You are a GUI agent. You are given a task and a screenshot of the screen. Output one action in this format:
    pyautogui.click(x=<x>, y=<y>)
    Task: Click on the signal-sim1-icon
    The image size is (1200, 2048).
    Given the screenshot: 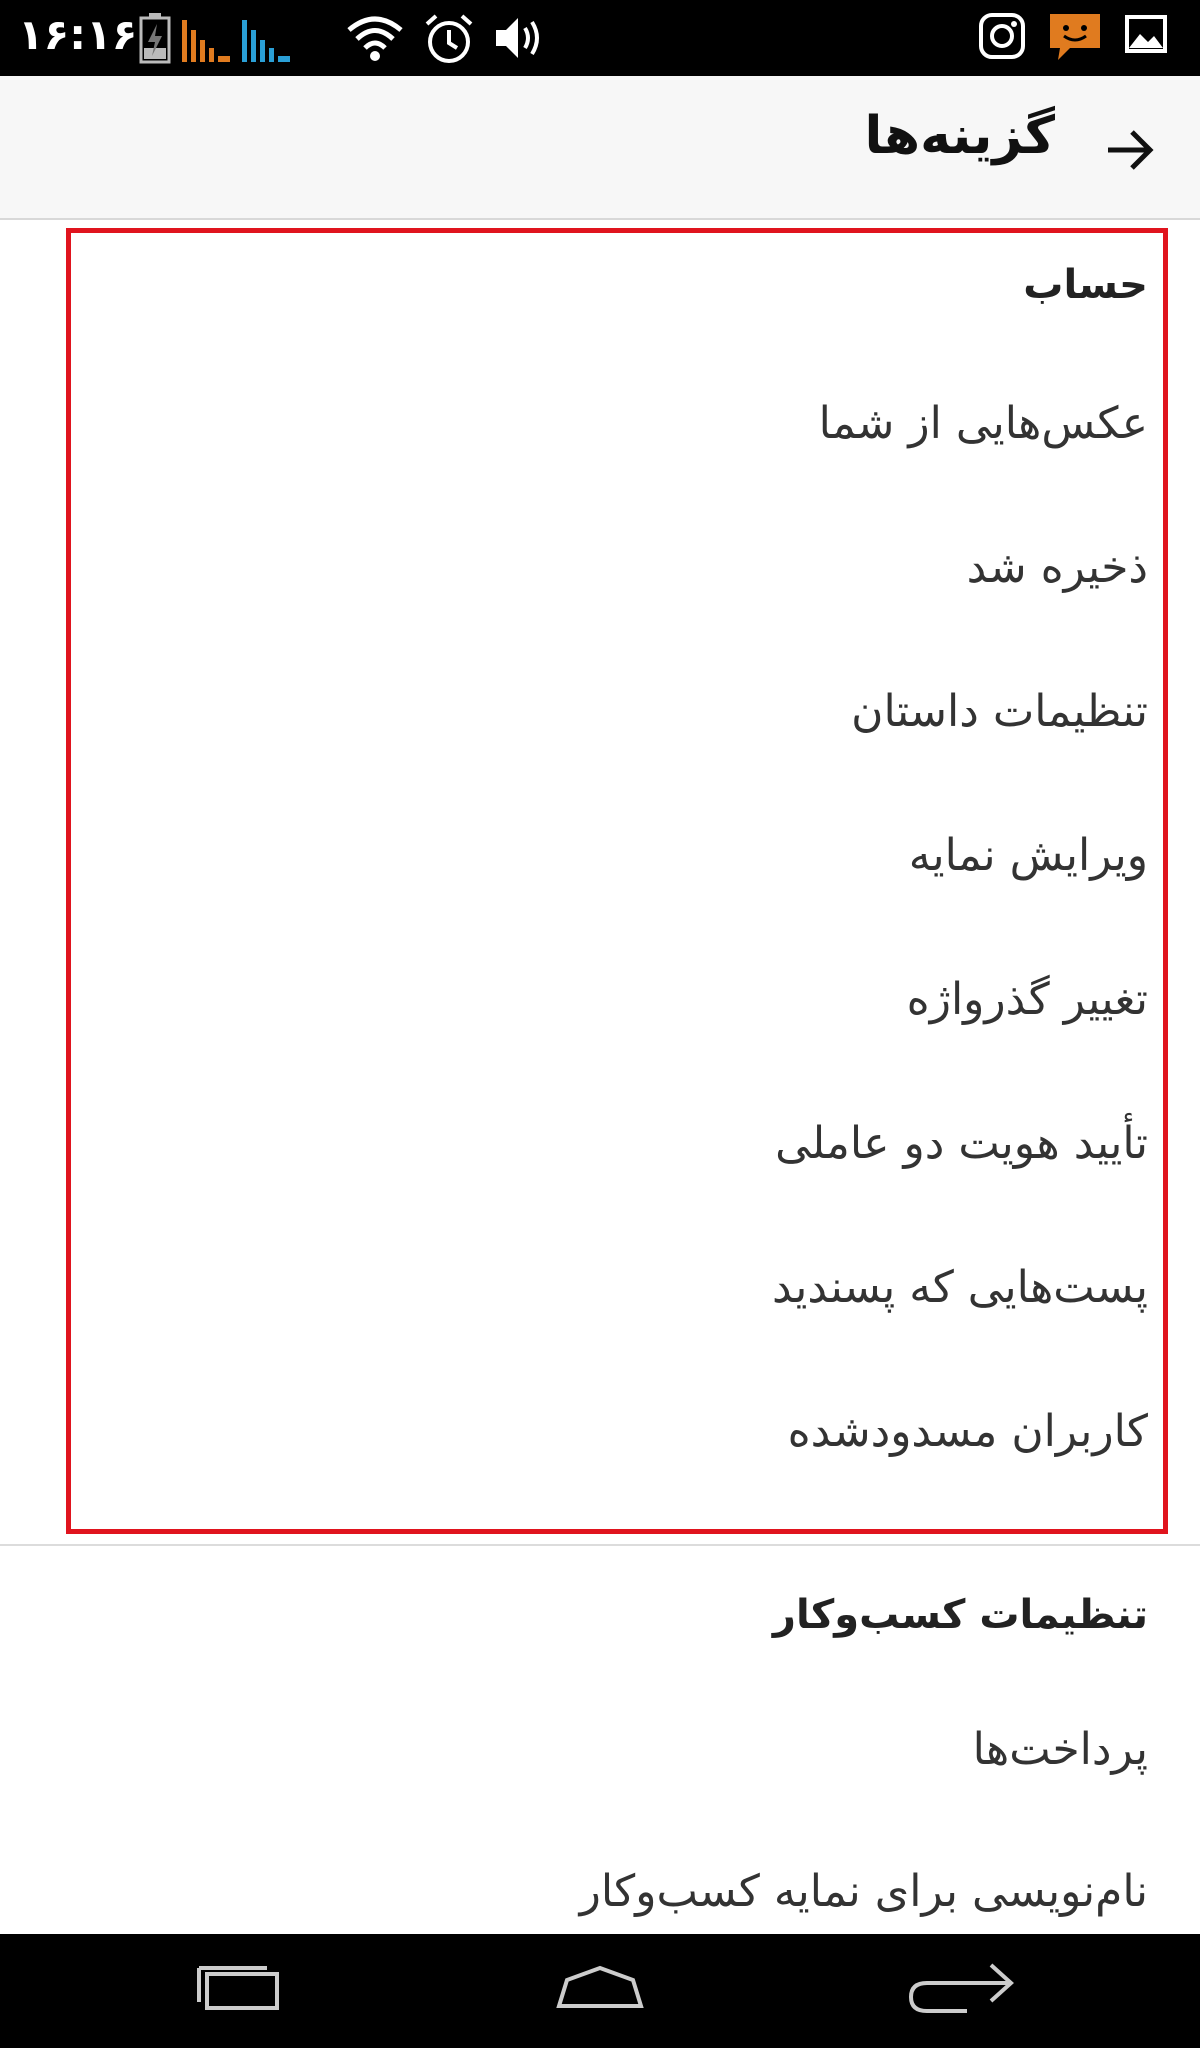 What is the action you would take?
    pyautogui.click(x=206, y=40)
    